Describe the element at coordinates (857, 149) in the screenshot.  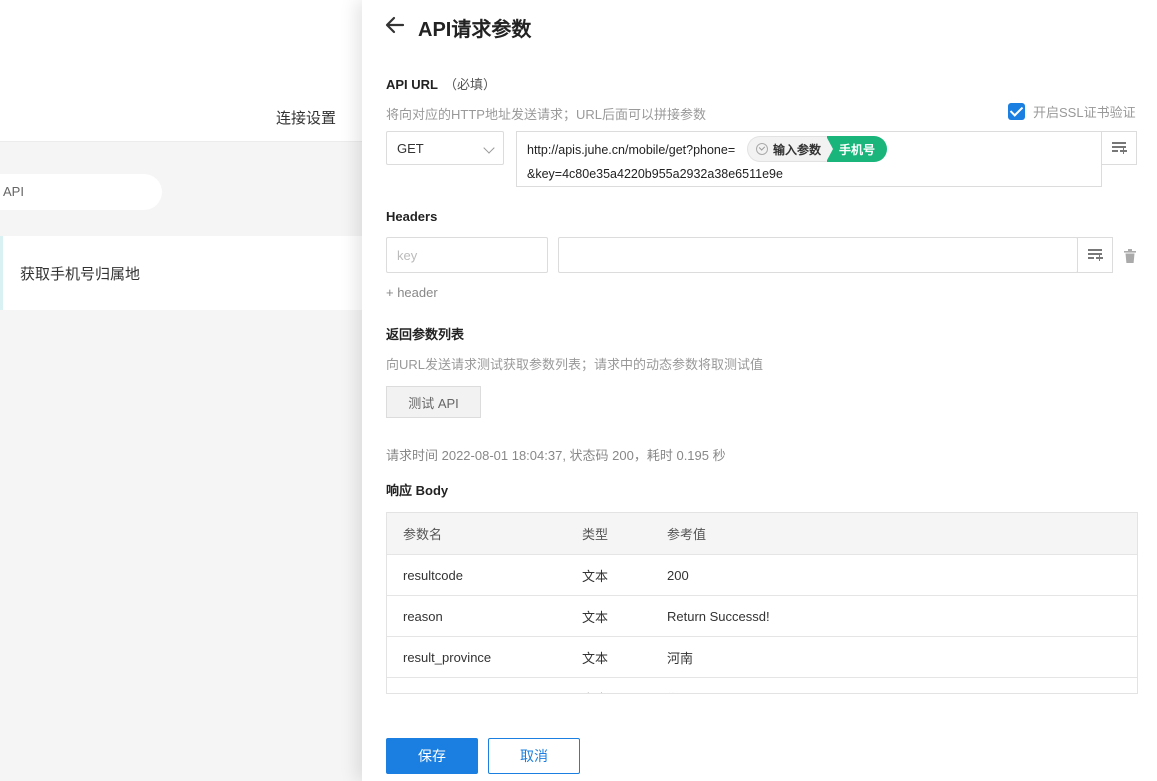
I see `chip-value: 手机号` at that location.